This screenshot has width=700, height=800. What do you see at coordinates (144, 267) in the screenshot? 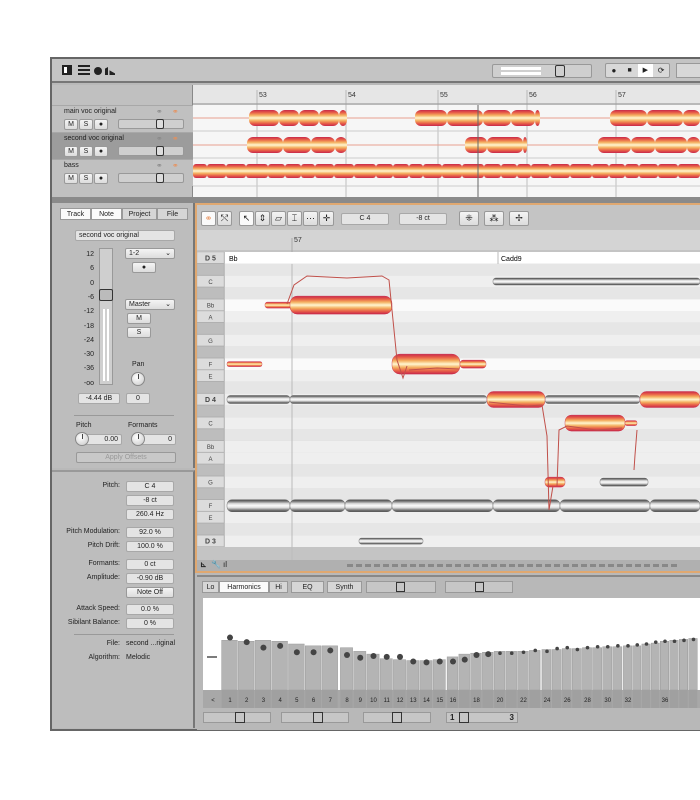
I see `record-enable-button: ●` at bounding box center [144, 267].